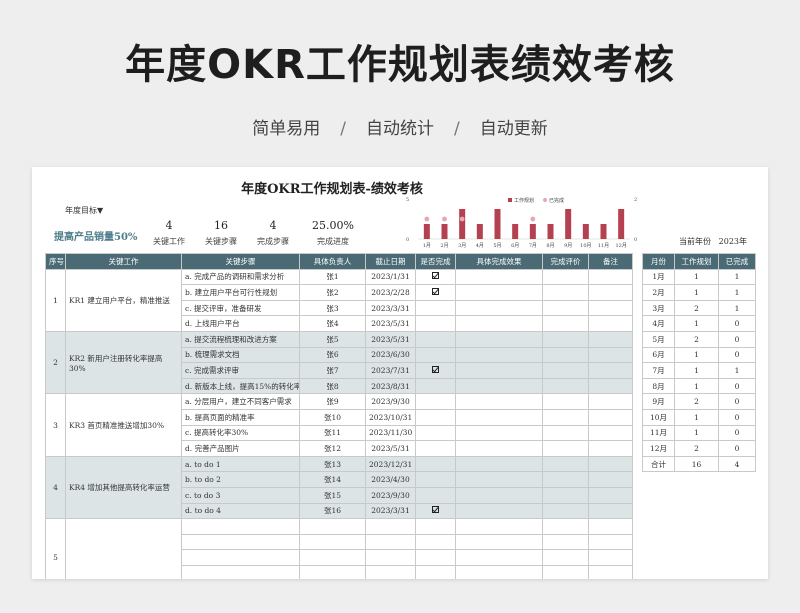 This screenshot has height=613, width=800. What do you see at coordinates (240, 557) in the screenshot?
I see `key-step` at bounding box center [240, 557].